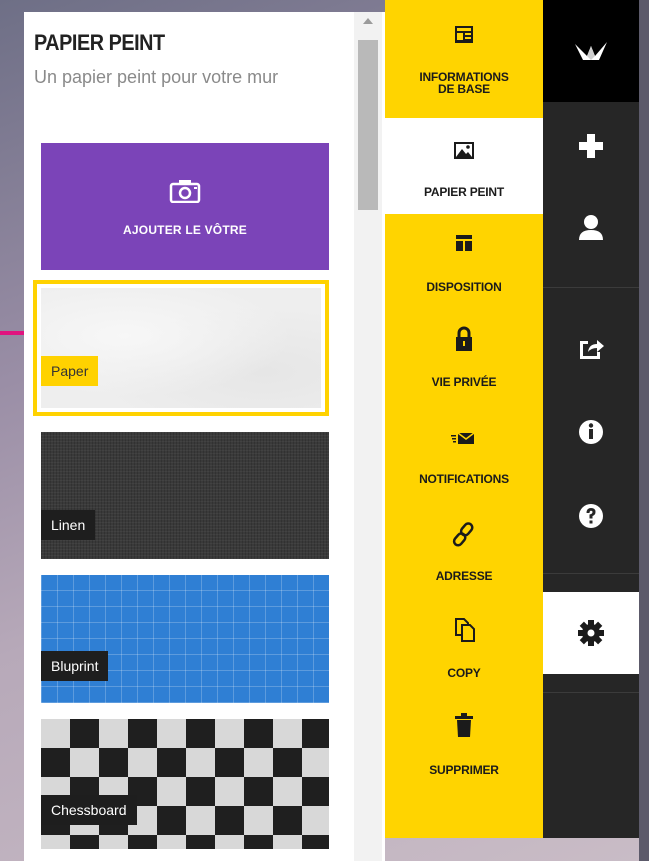 Image resolution: width=649 pixels, height=861 pixels. Describe the element at coordinates (464, 89) in the screenshot. I see `menu-label: DE BASE` at that location.